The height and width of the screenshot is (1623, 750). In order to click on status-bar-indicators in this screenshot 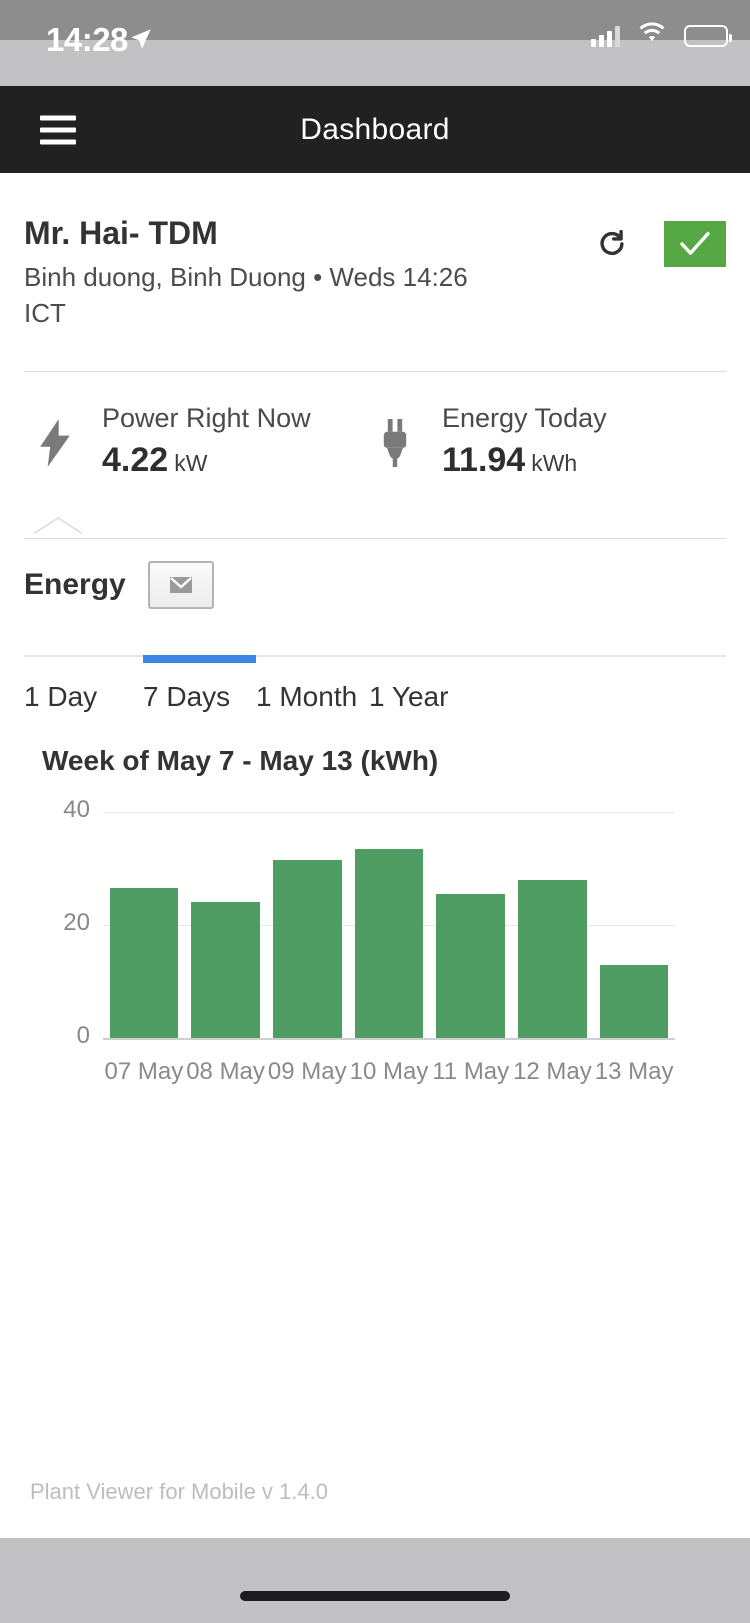, I will do `click(661, 35)`.